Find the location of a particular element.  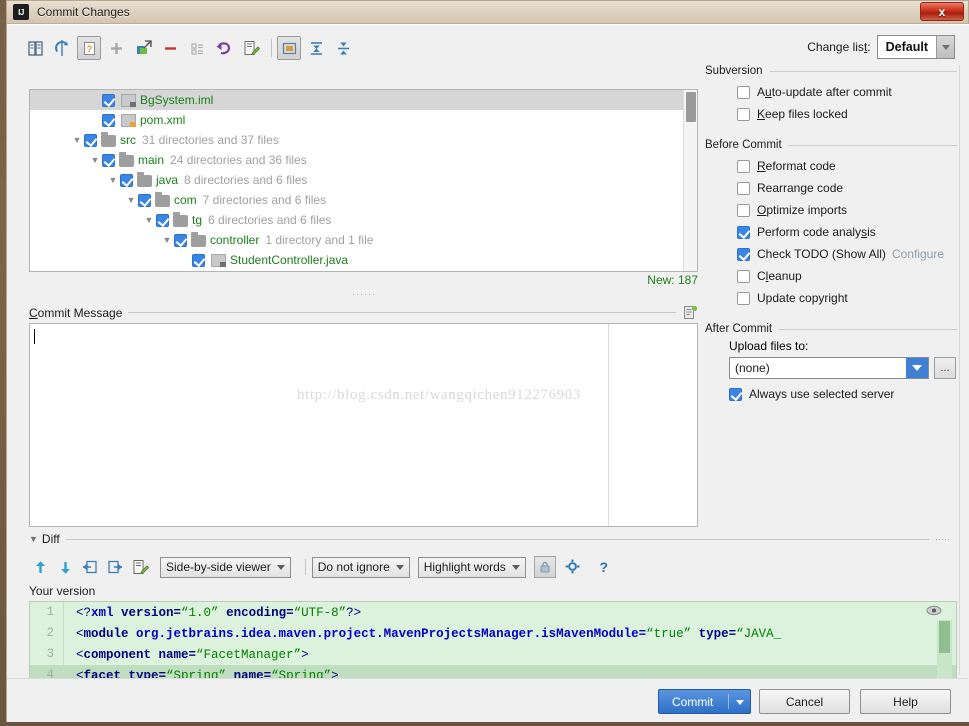

collapse-all-icon is located at coordinates (343, 48).